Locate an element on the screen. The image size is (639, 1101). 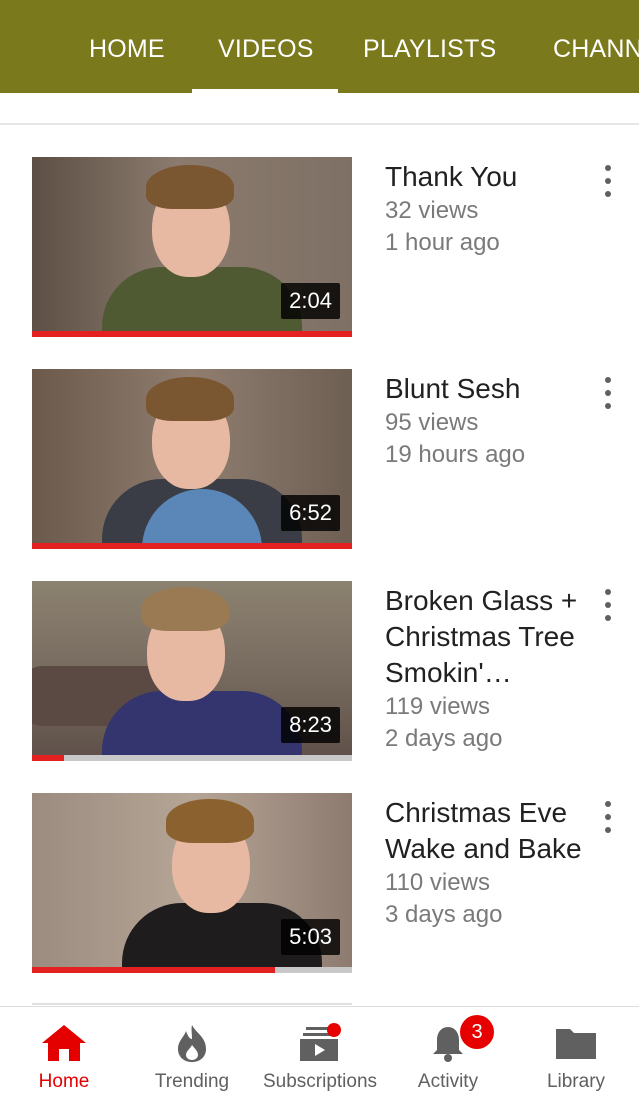
tab-home: HOME is located at coordinates (127, 46).